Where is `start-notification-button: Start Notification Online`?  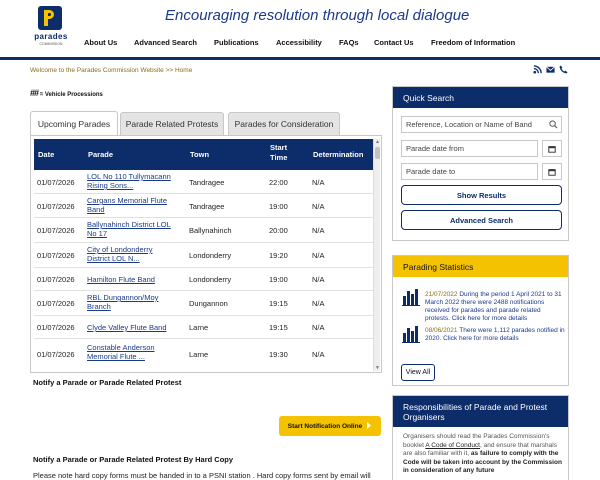 start-notification-button: Start Notification Online is located at coordinates (330, 426).